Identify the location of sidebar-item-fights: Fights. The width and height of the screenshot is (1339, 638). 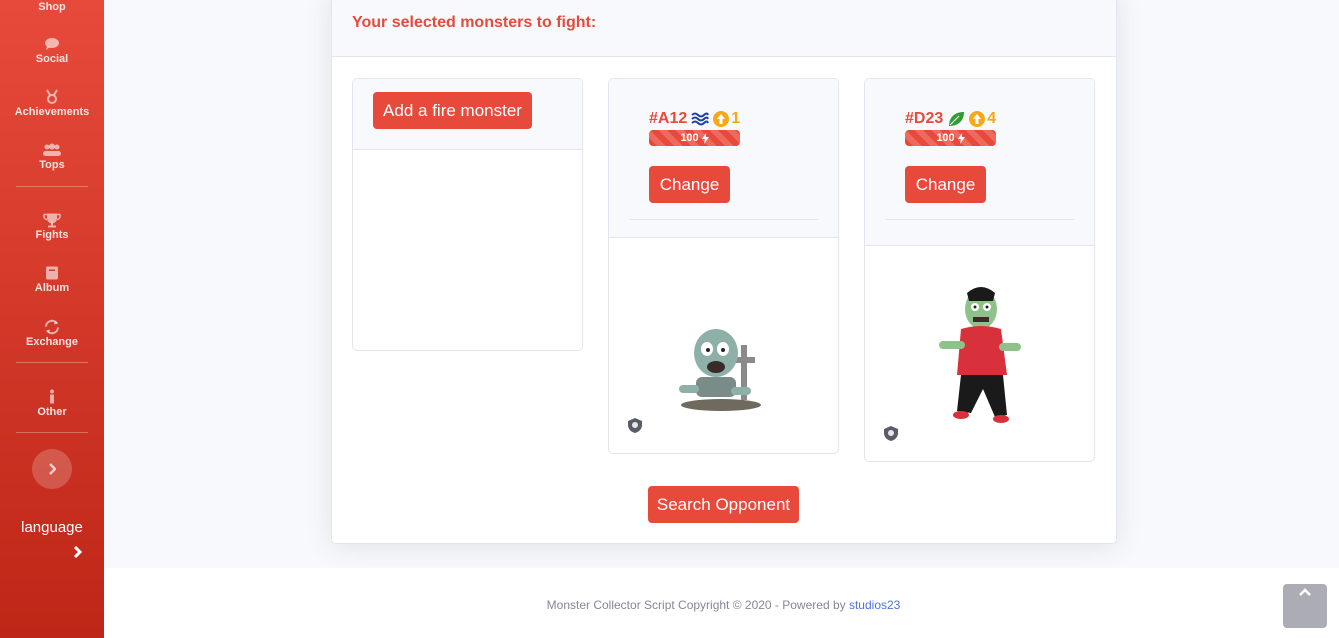
(52, 226).